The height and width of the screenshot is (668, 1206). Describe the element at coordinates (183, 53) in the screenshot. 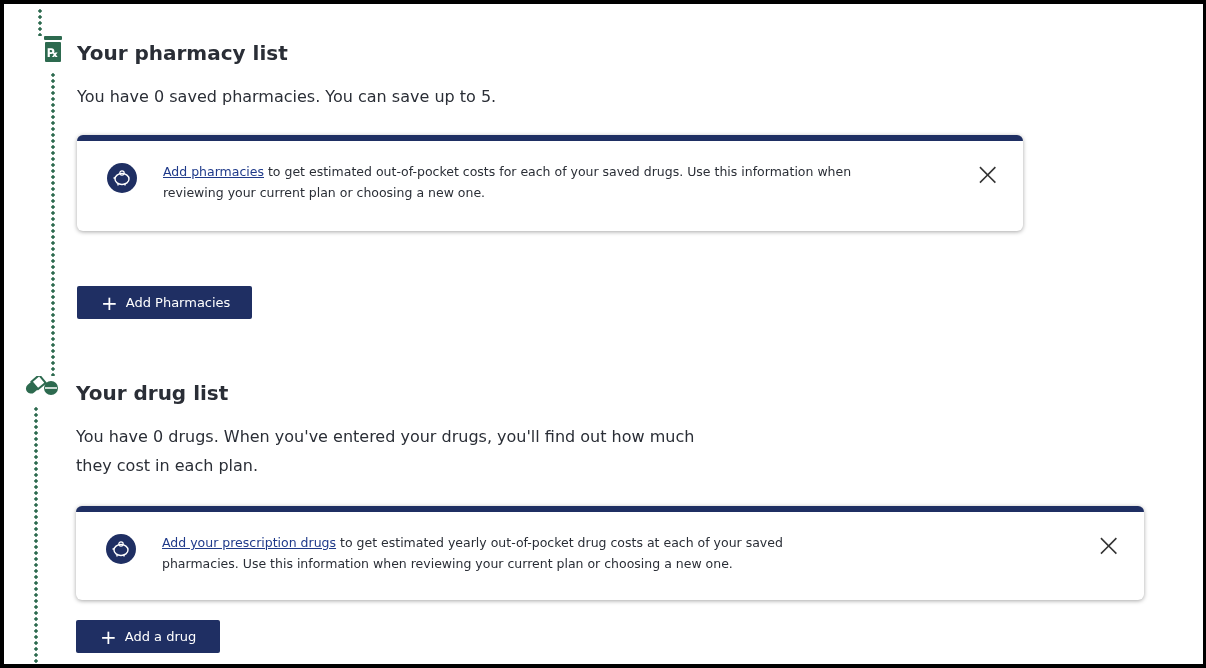

I see `section-title: Your pharmacy list` at that location.